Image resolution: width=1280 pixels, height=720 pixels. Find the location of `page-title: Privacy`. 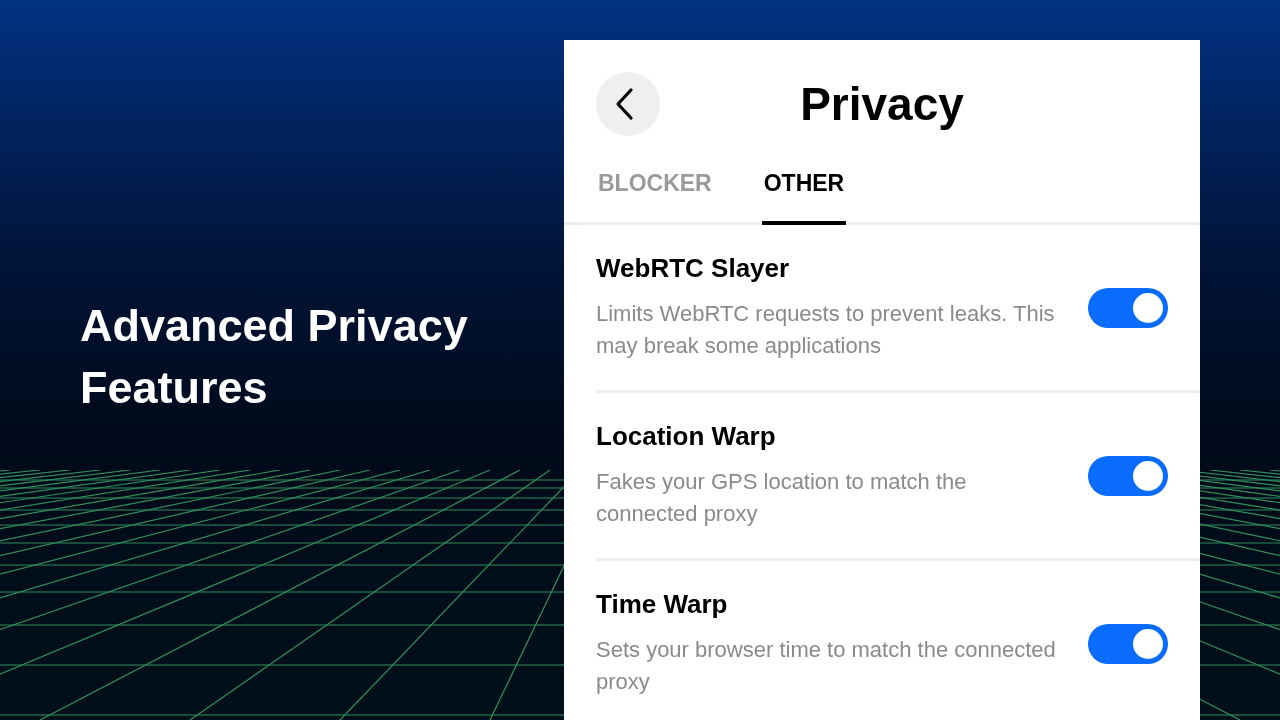

page-title: Privacy is located at coordinates (882, 104).